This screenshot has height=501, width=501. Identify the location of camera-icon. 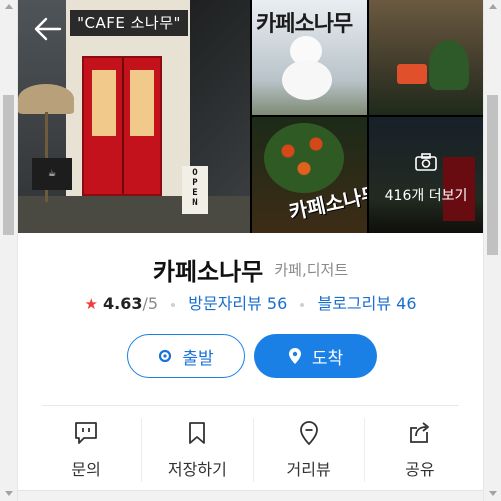
(426, 162).